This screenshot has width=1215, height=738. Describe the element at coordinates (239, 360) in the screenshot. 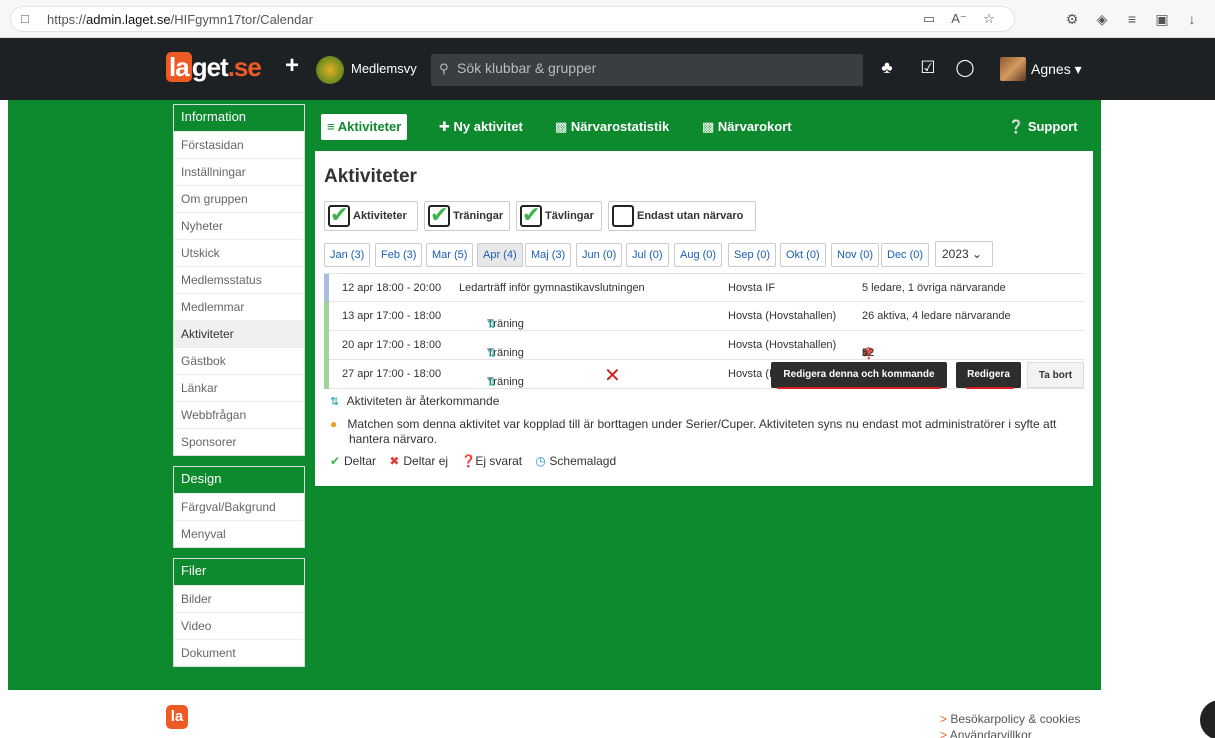

I see `sidebar-item-gastbok: Gästbok` at that location.